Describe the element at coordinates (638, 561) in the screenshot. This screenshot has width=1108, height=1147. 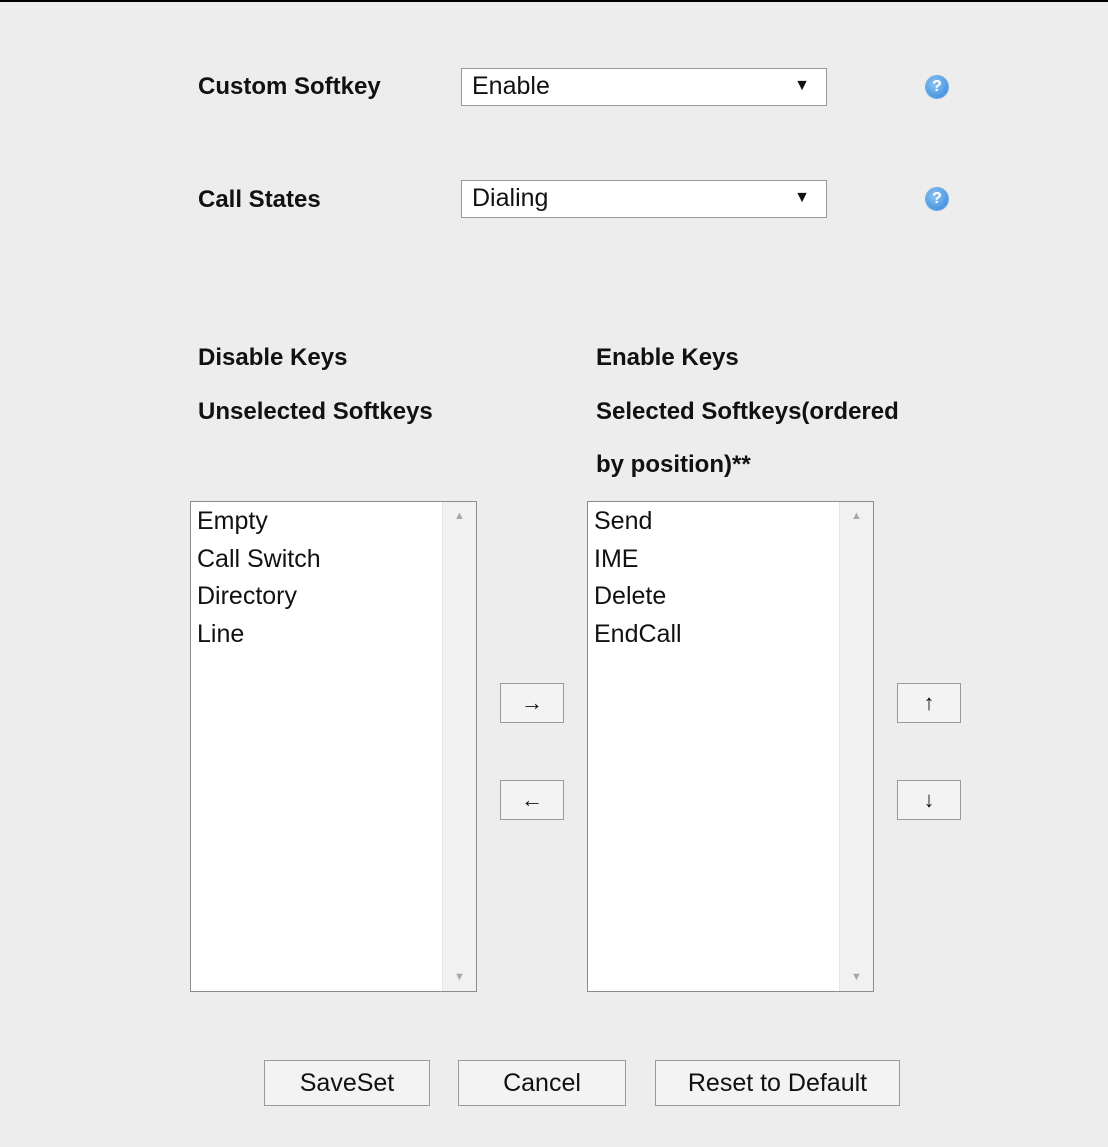
I see `list-item: IME` at that location.